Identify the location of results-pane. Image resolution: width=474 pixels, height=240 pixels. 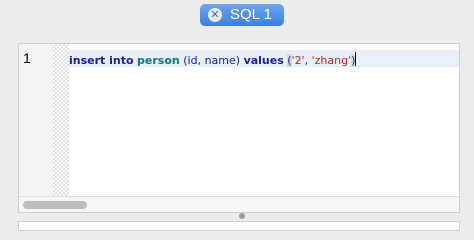
(239, 226).